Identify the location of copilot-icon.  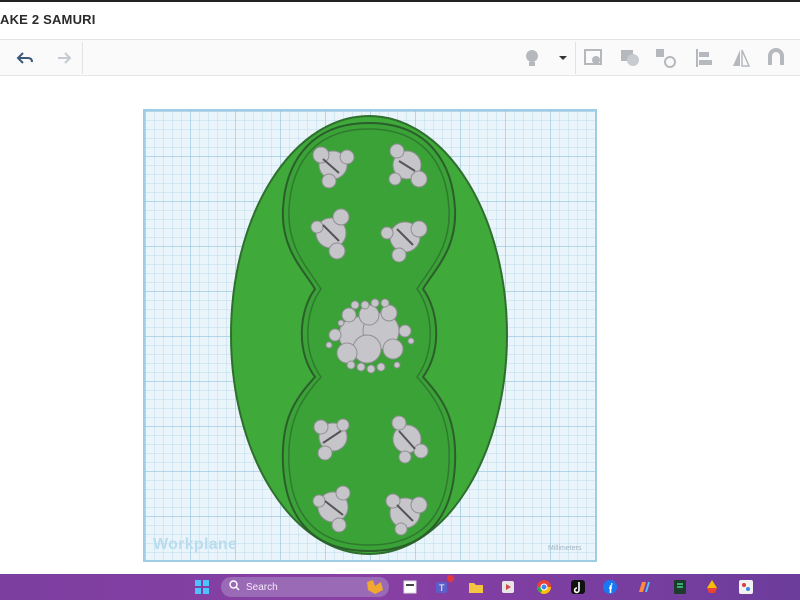
(644, 587).